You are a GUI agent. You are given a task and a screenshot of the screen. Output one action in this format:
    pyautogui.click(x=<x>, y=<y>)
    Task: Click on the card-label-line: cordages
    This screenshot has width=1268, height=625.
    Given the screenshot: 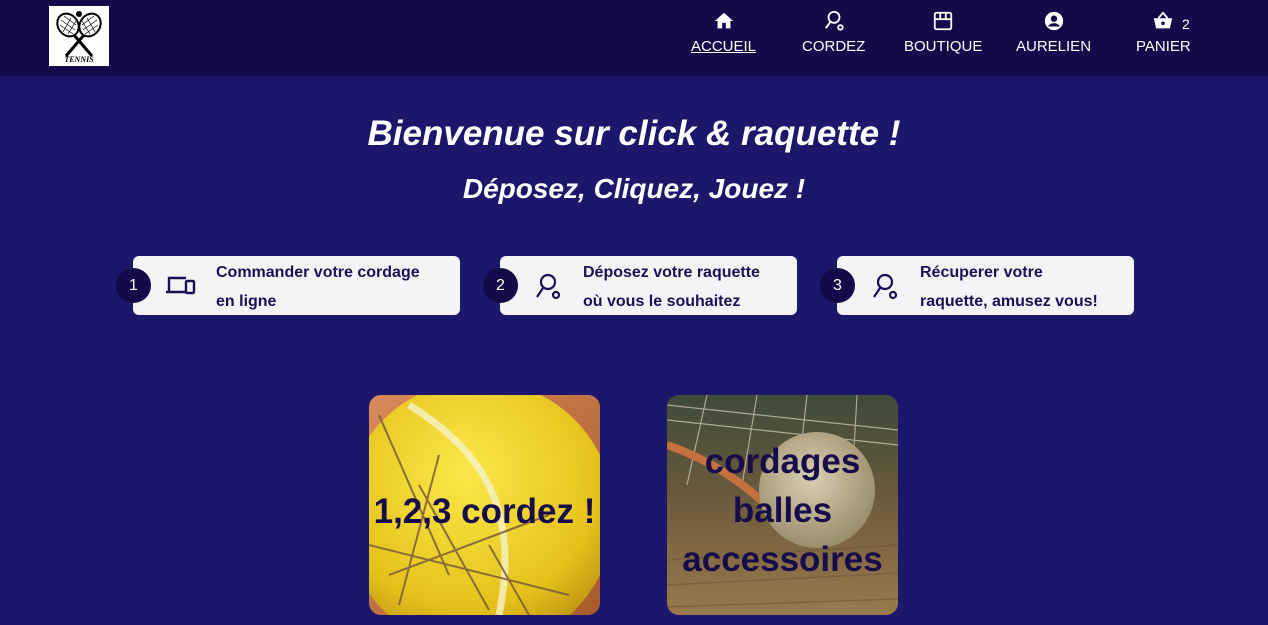 What is the action you would take?
    pyautogui.click(x=782, y=461)
    